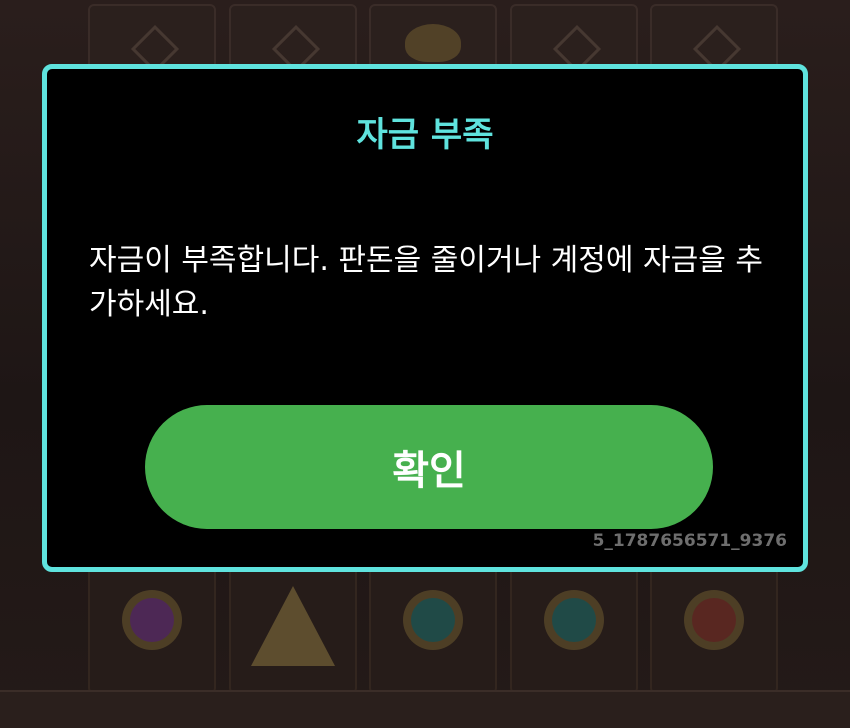 This screenshot has height=728, width=850. I want to click on confirm-button: 확인, so click(429, 467).